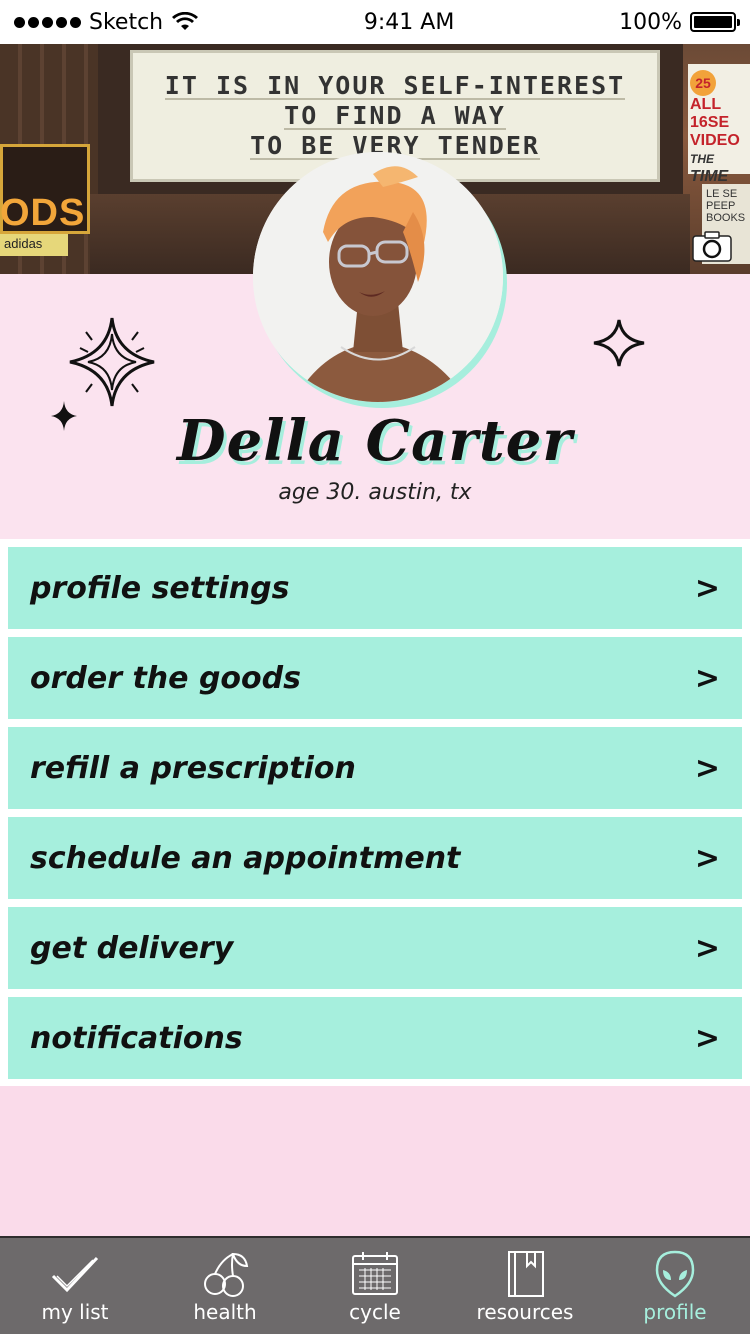  What do you see at coordinates (226, 1274) in the screenshot?
I see `cherry-icon` at bounding box center [226, 1274].